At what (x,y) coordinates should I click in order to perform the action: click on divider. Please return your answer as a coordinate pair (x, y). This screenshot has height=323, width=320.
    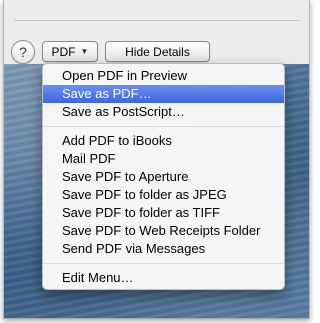
    Looking at the image, I should click on (156, 20).